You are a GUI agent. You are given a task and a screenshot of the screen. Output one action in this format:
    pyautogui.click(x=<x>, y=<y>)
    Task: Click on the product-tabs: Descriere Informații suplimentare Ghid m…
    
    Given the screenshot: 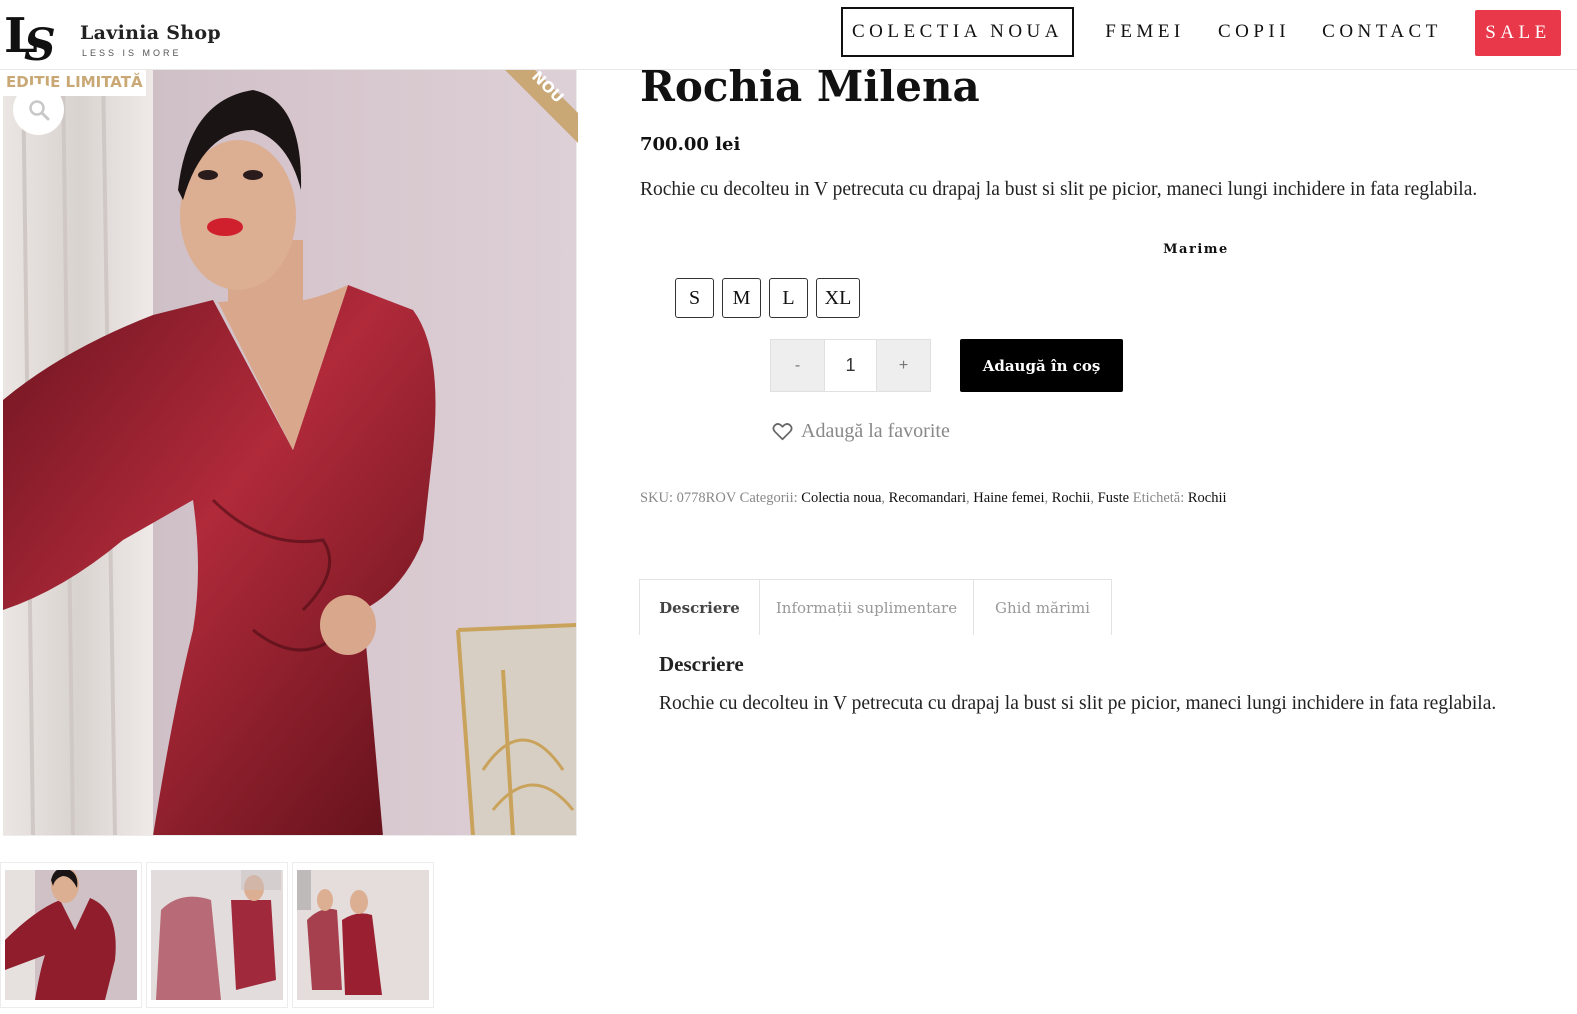 What is the action you would take?
    pyautogui.click(x=875, y=607)
    